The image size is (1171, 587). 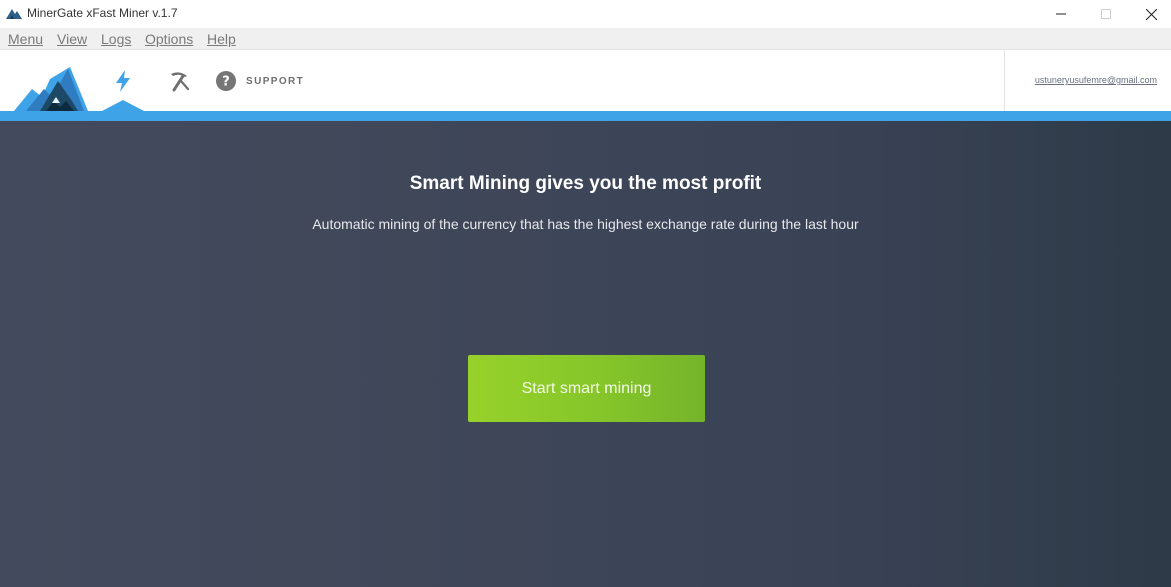 I want to click on nav-classic-mining, so click(x=179, y=81).